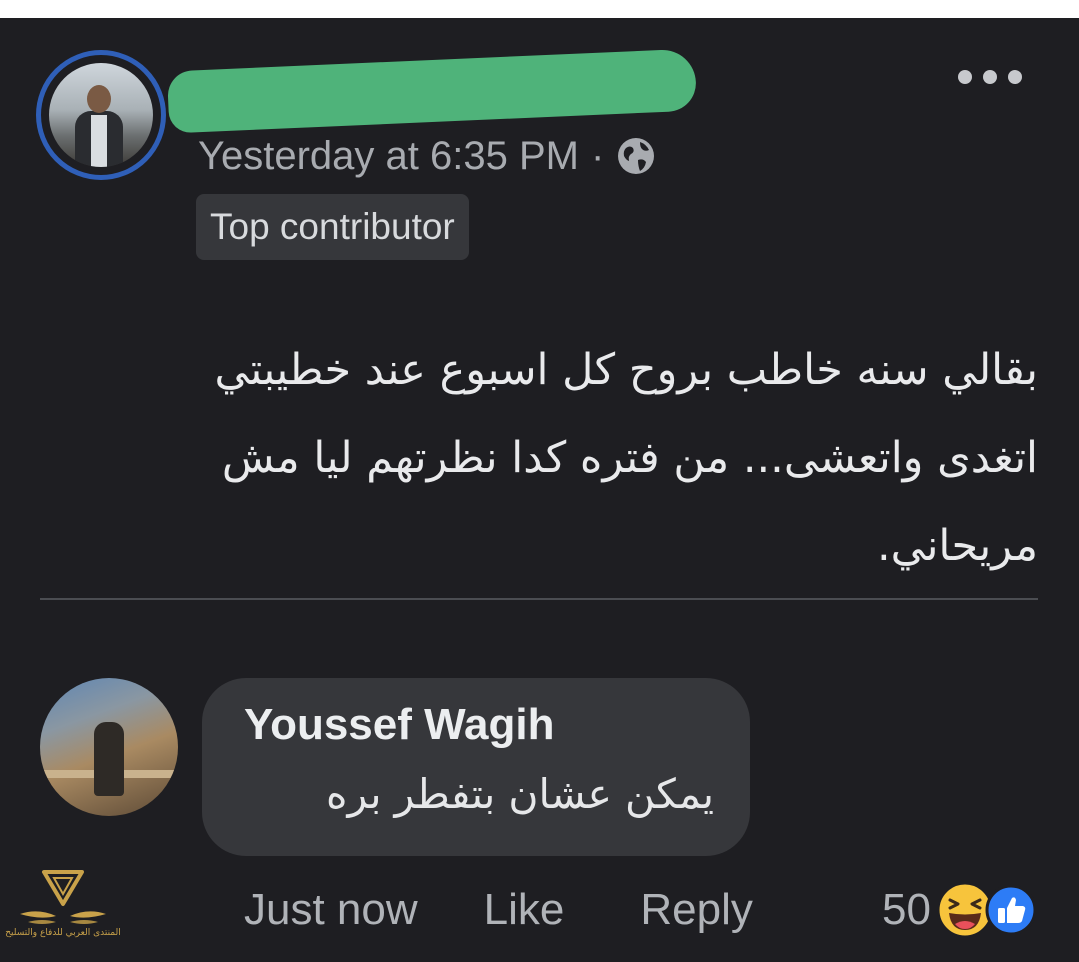 The height and width of the screenshot is (962, 1079). I want to click on author-name-redaction, so click(432, 91).